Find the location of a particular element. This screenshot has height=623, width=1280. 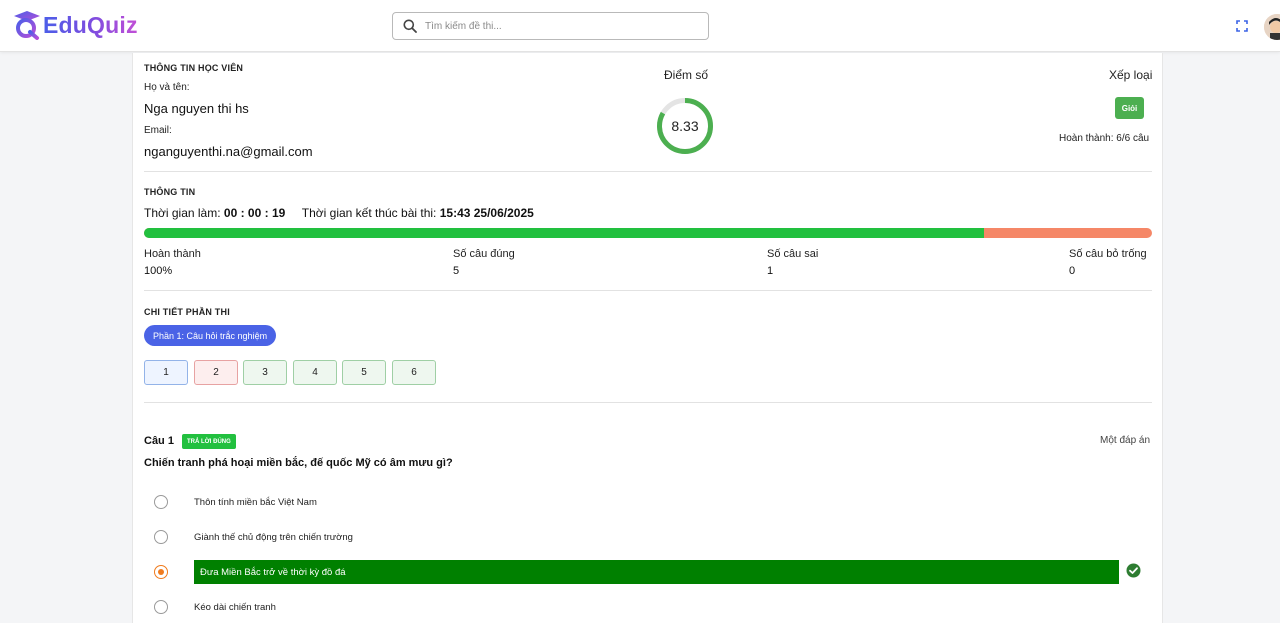

question-nav-3: 3 is located at coordinates (265, 372).